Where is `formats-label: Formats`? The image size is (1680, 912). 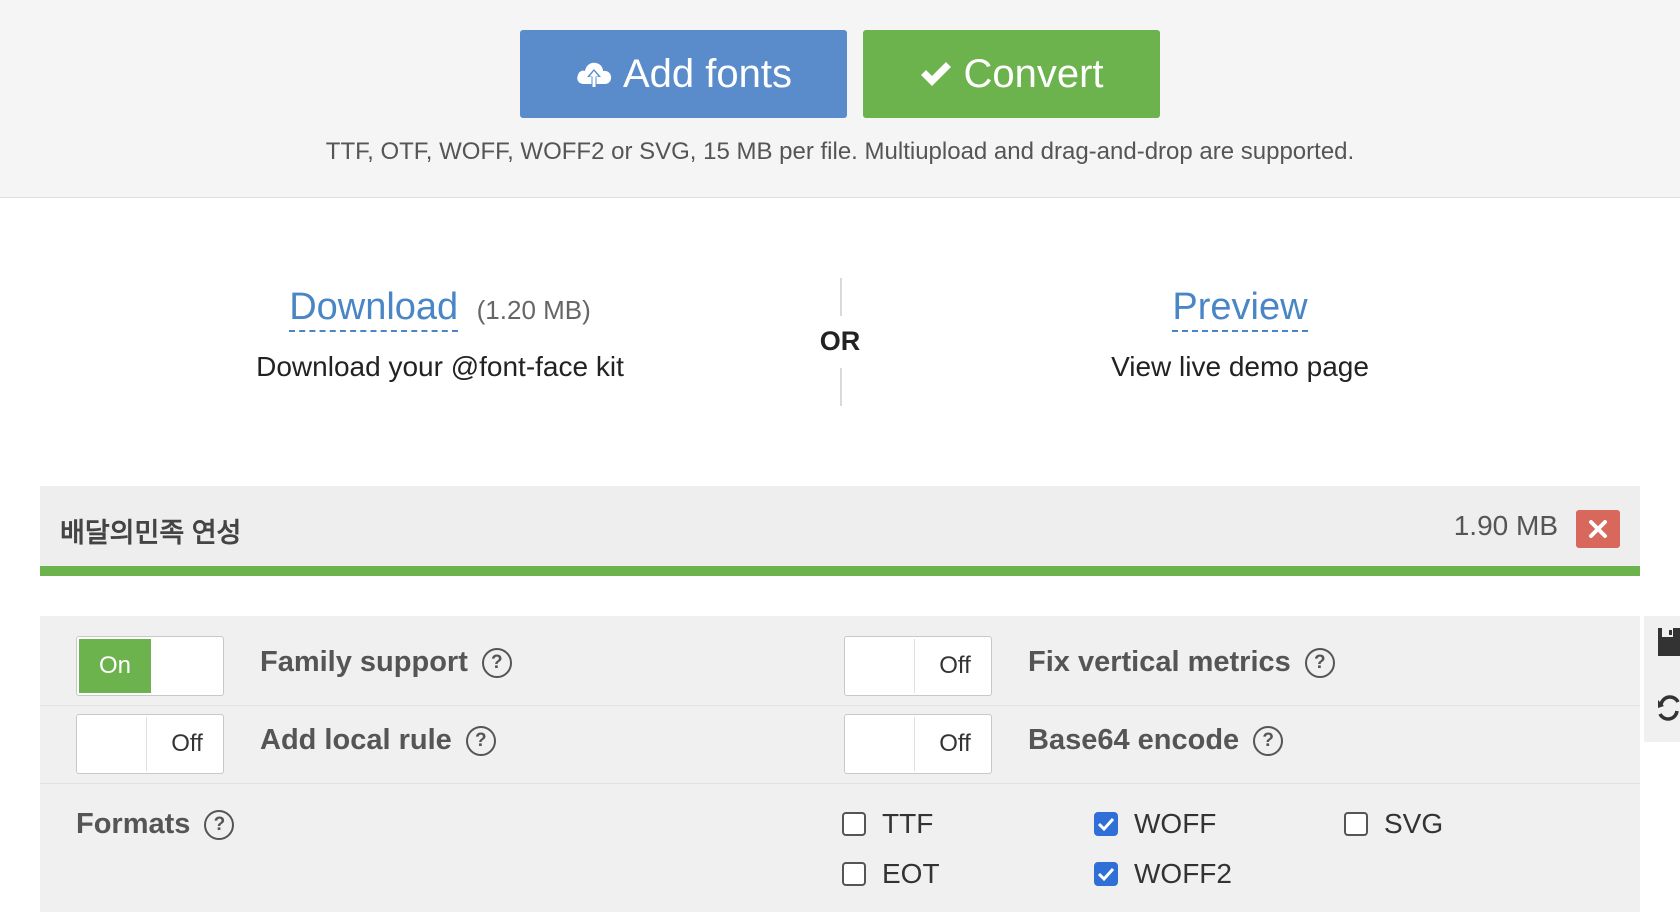
formats-label: Formats is located at coordinates (133, 824).